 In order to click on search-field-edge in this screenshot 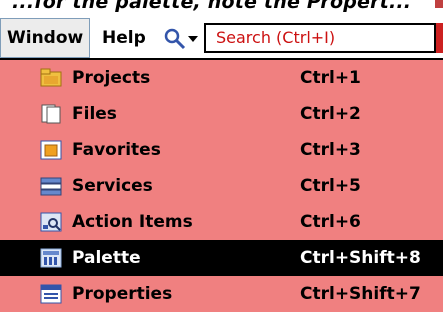, I will do `click(439, 38)`.